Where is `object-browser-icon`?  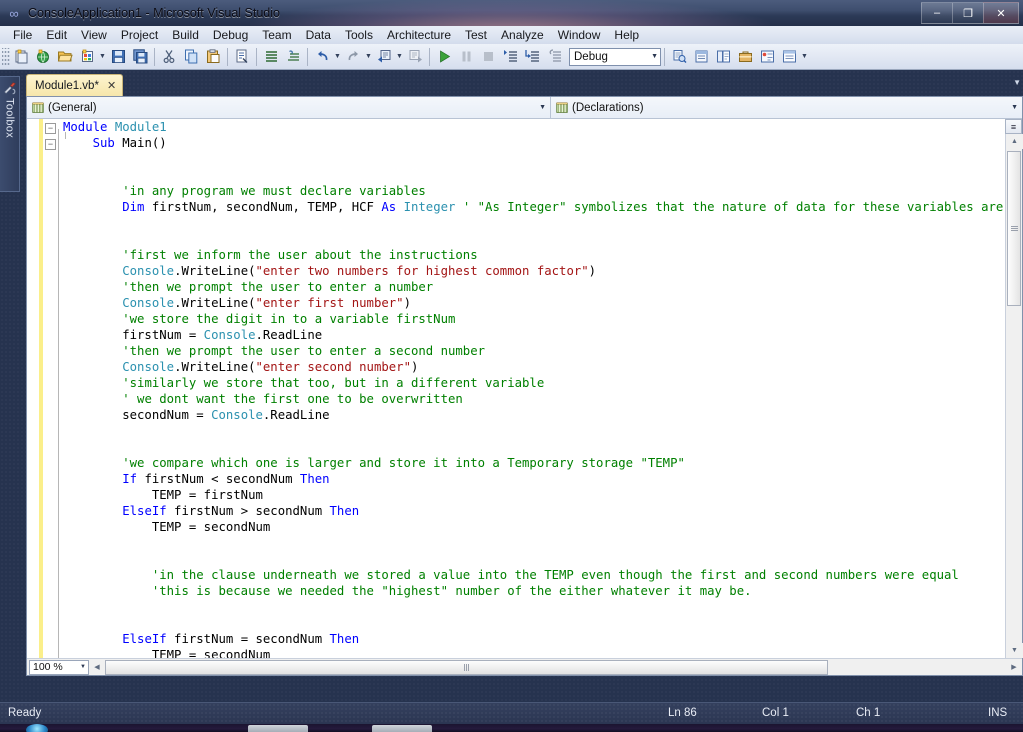
object-browser-icon is located at coordinates (723, 57).